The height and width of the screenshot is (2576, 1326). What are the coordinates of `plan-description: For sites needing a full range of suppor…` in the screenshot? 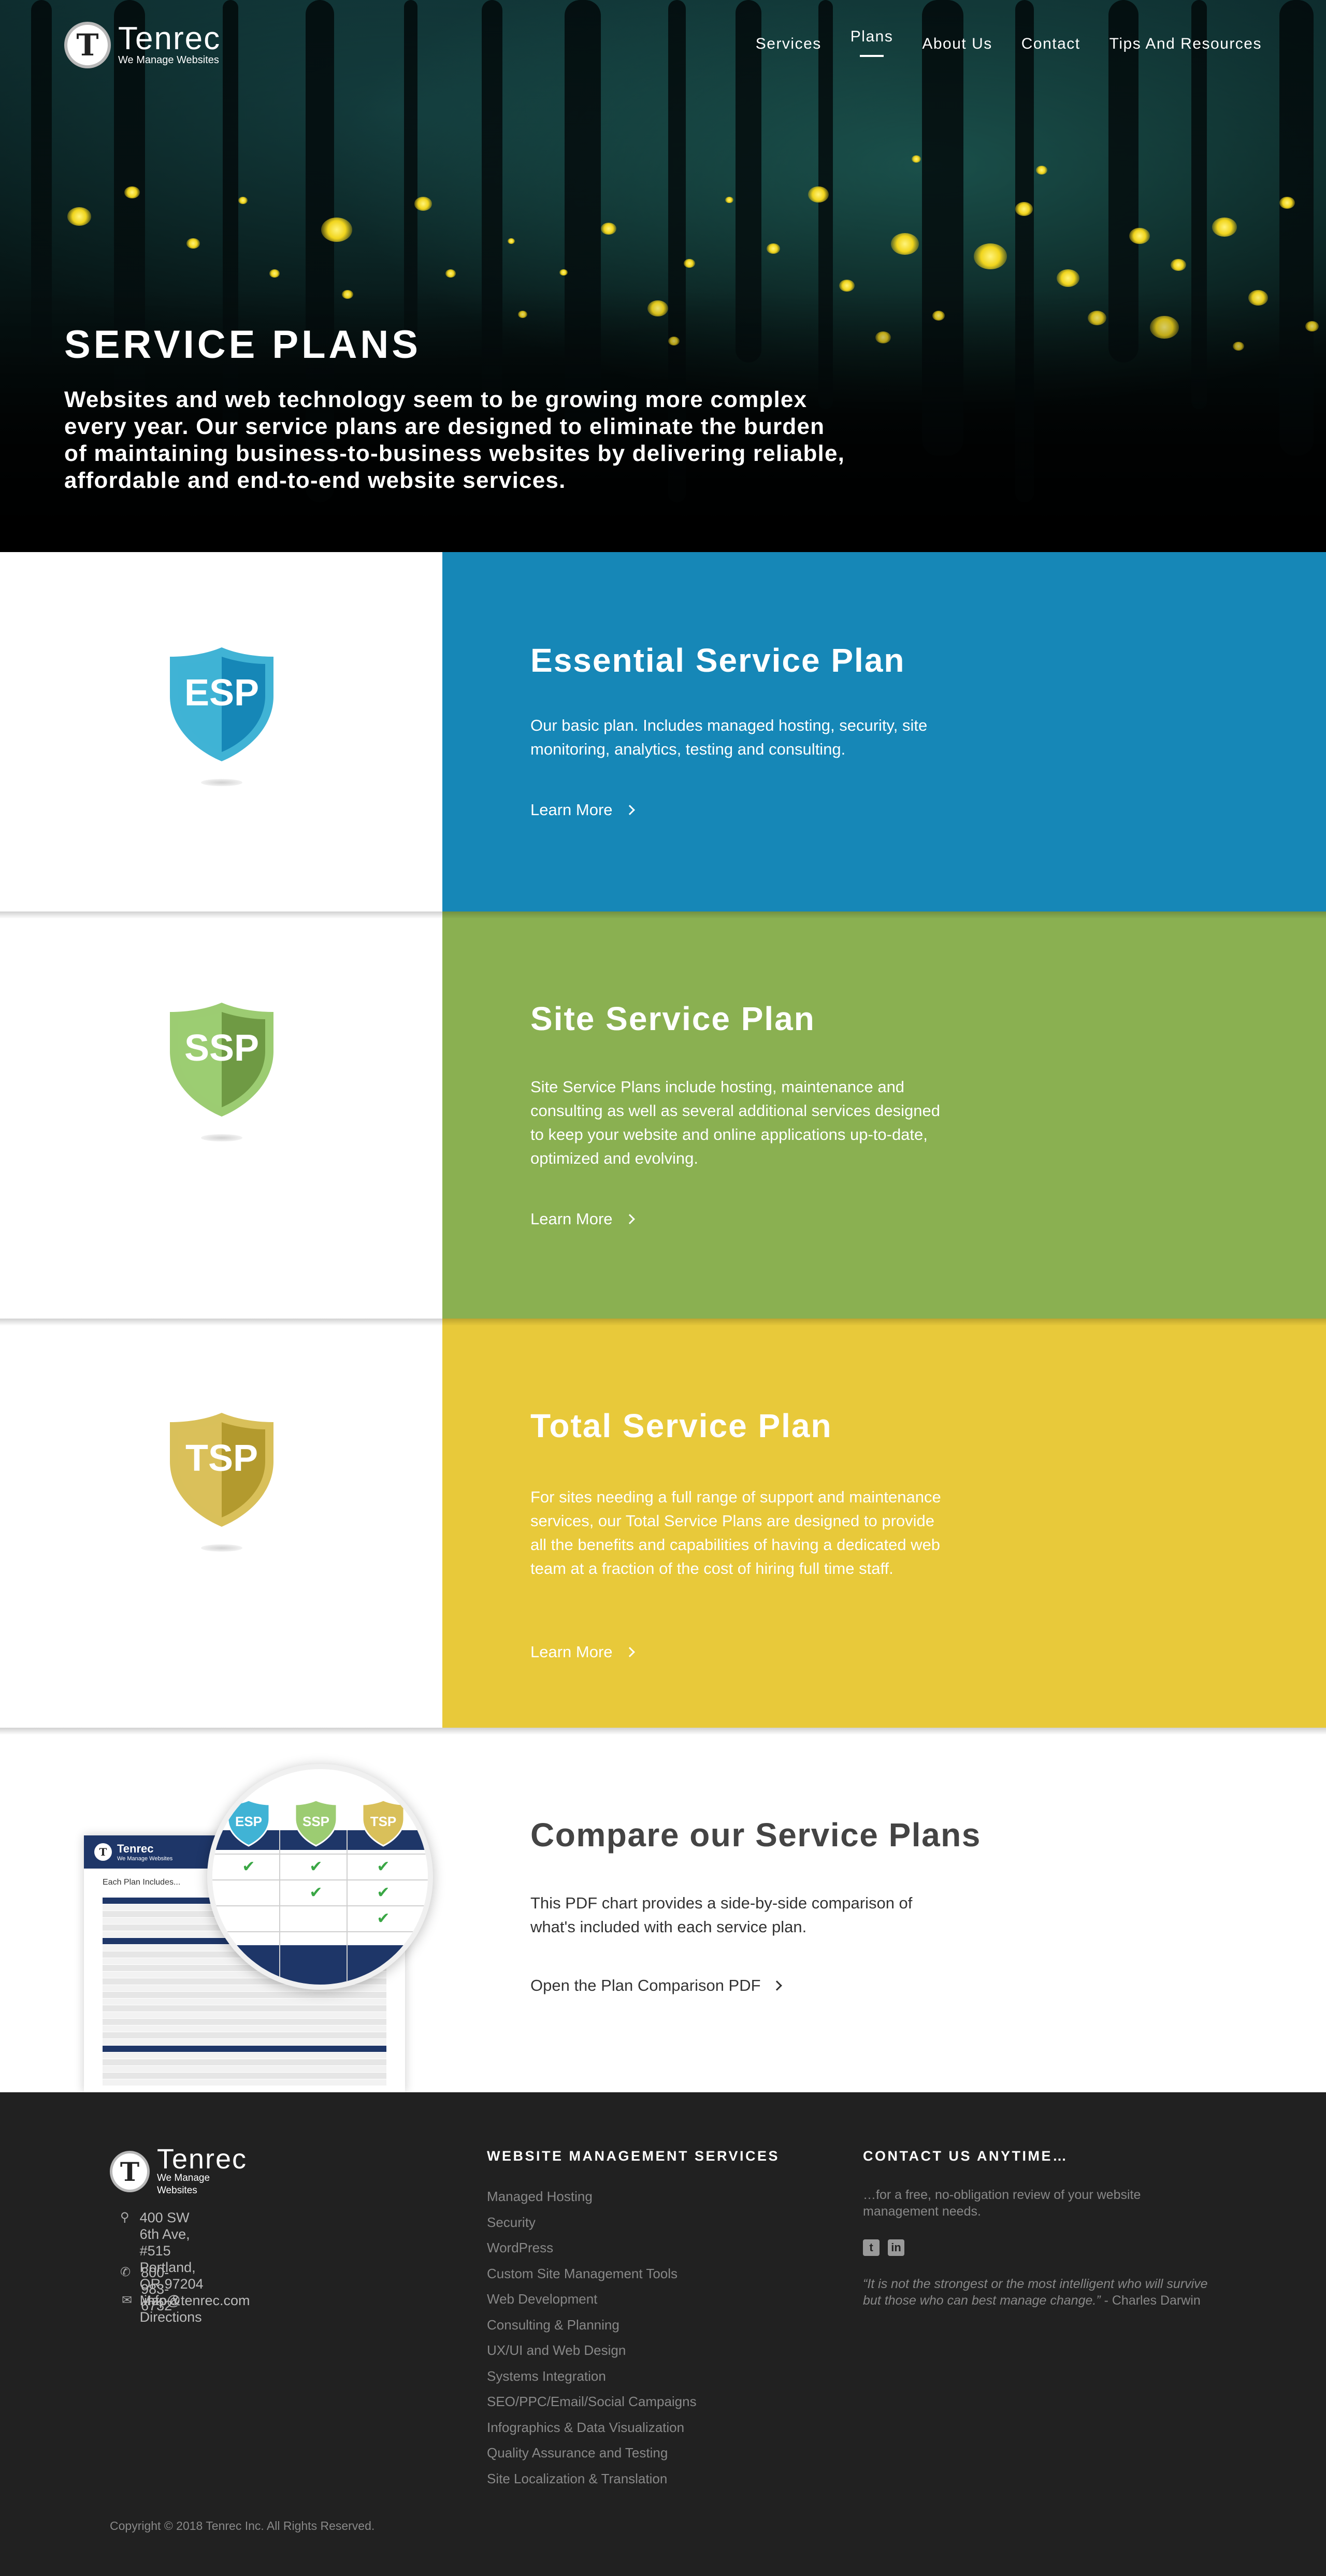 It's located at (735, 1533).